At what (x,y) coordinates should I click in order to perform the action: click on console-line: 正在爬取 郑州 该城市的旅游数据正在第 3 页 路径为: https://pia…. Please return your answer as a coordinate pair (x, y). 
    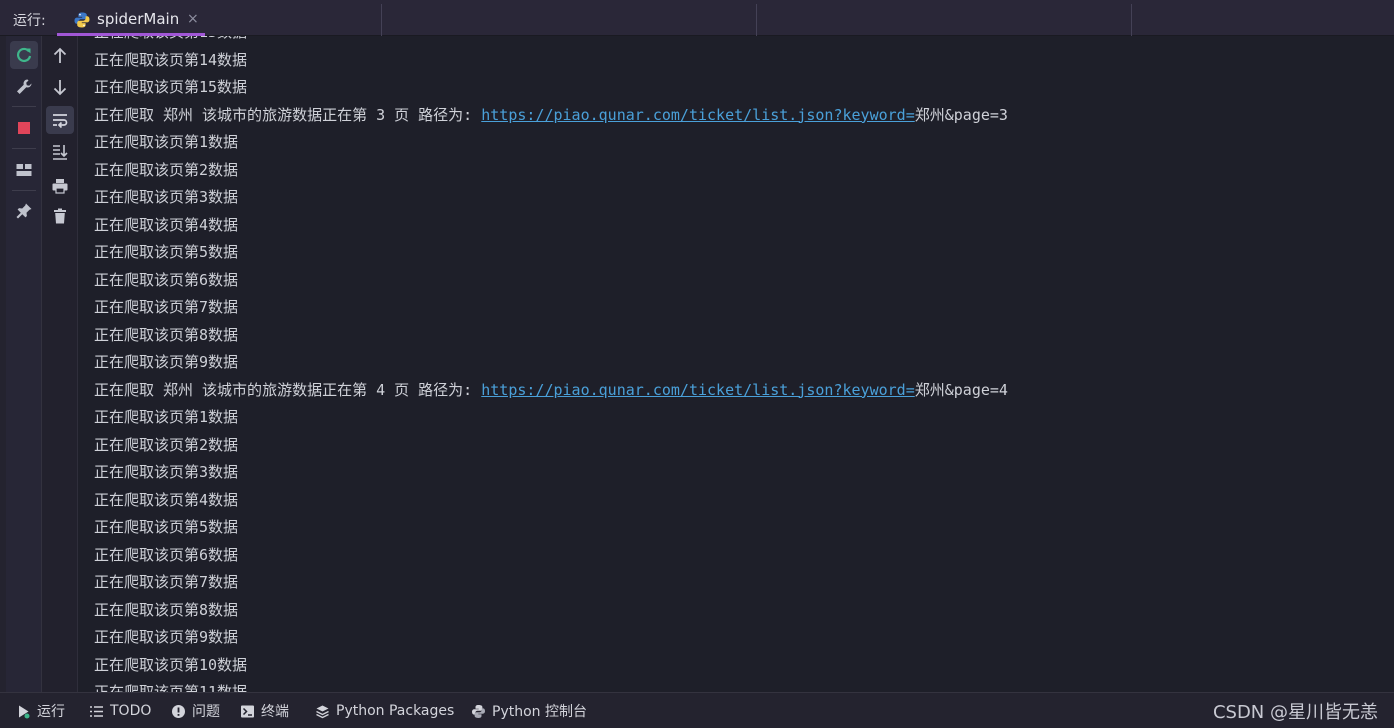
    Looking at the image, I should click on (551, 116).